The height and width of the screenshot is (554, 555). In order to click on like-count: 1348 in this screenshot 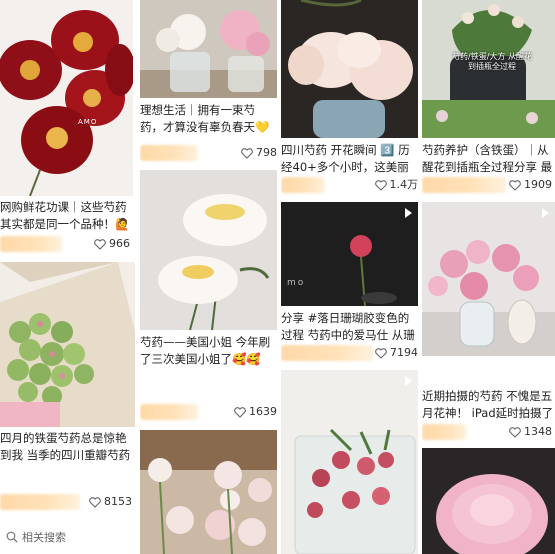, I will do `click(530, 432)`.